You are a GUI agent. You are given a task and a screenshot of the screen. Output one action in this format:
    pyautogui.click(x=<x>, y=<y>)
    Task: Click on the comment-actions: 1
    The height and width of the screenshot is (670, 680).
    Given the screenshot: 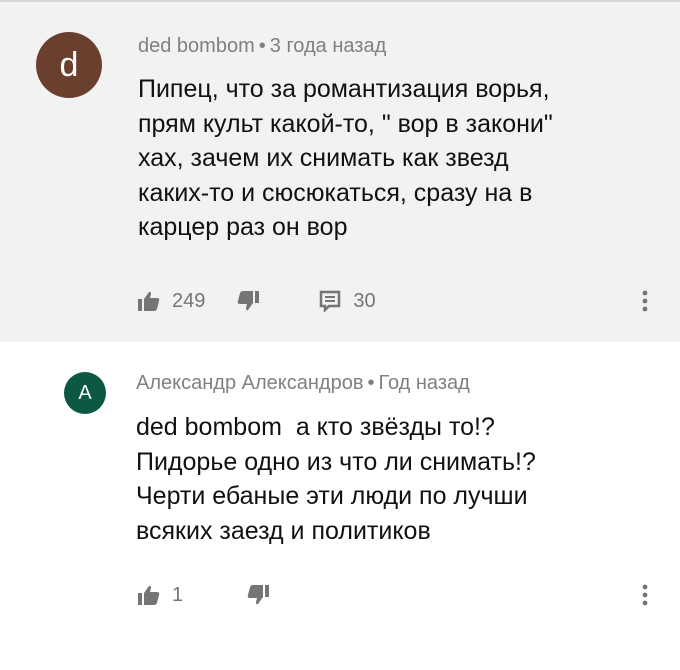 What is the action you would take?
    pyautogui.click(x=203, y=595)
    